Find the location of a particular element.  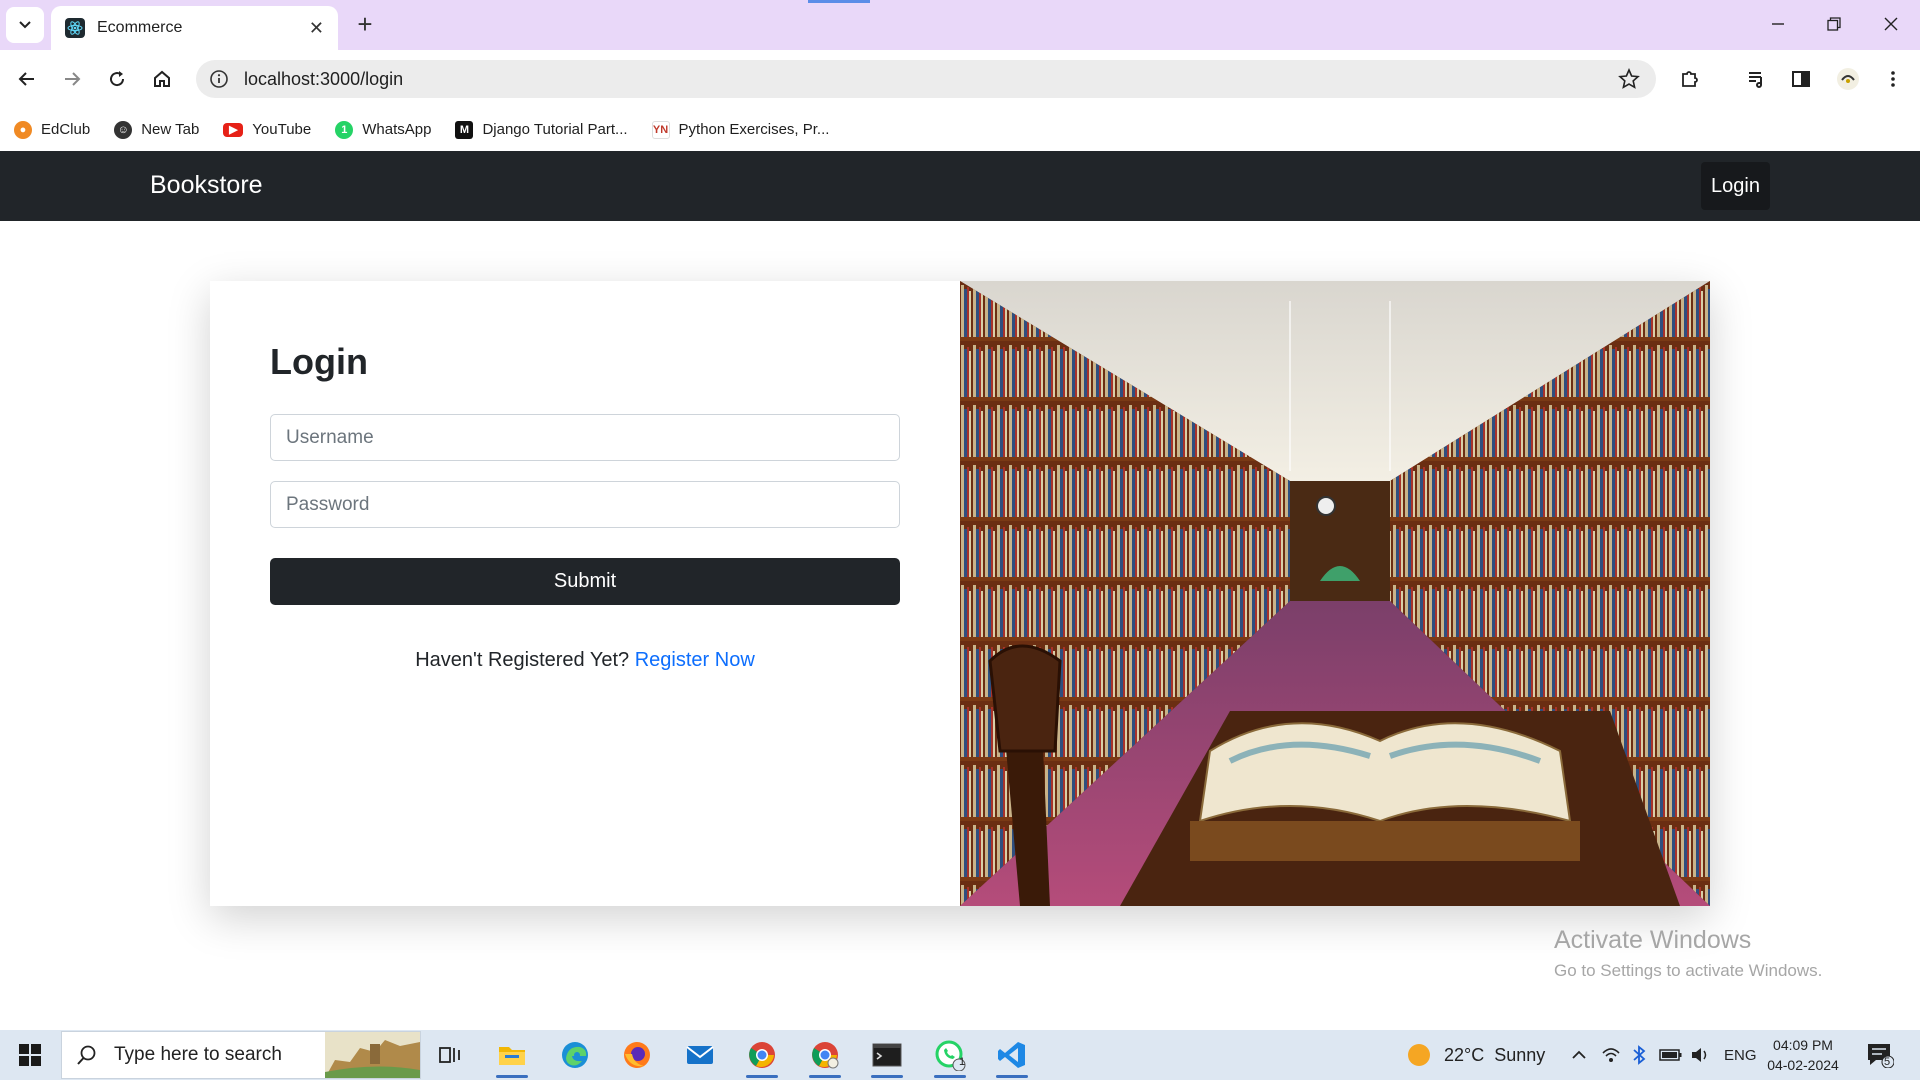

vscode-icon is located at coordinates (1011, 1055).